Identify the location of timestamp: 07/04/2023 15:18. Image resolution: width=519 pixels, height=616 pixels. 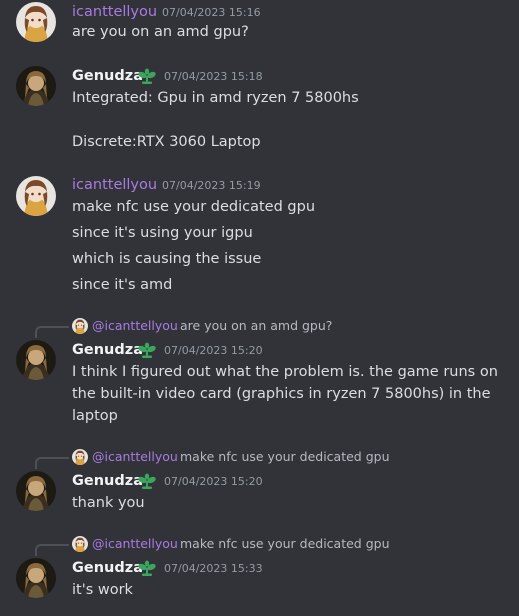
(213, 77).